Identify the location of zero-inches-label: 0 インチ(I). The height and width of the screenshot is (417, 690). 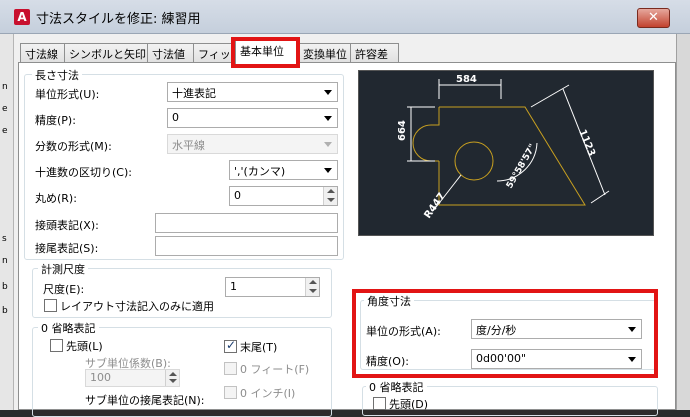
(268, 393).